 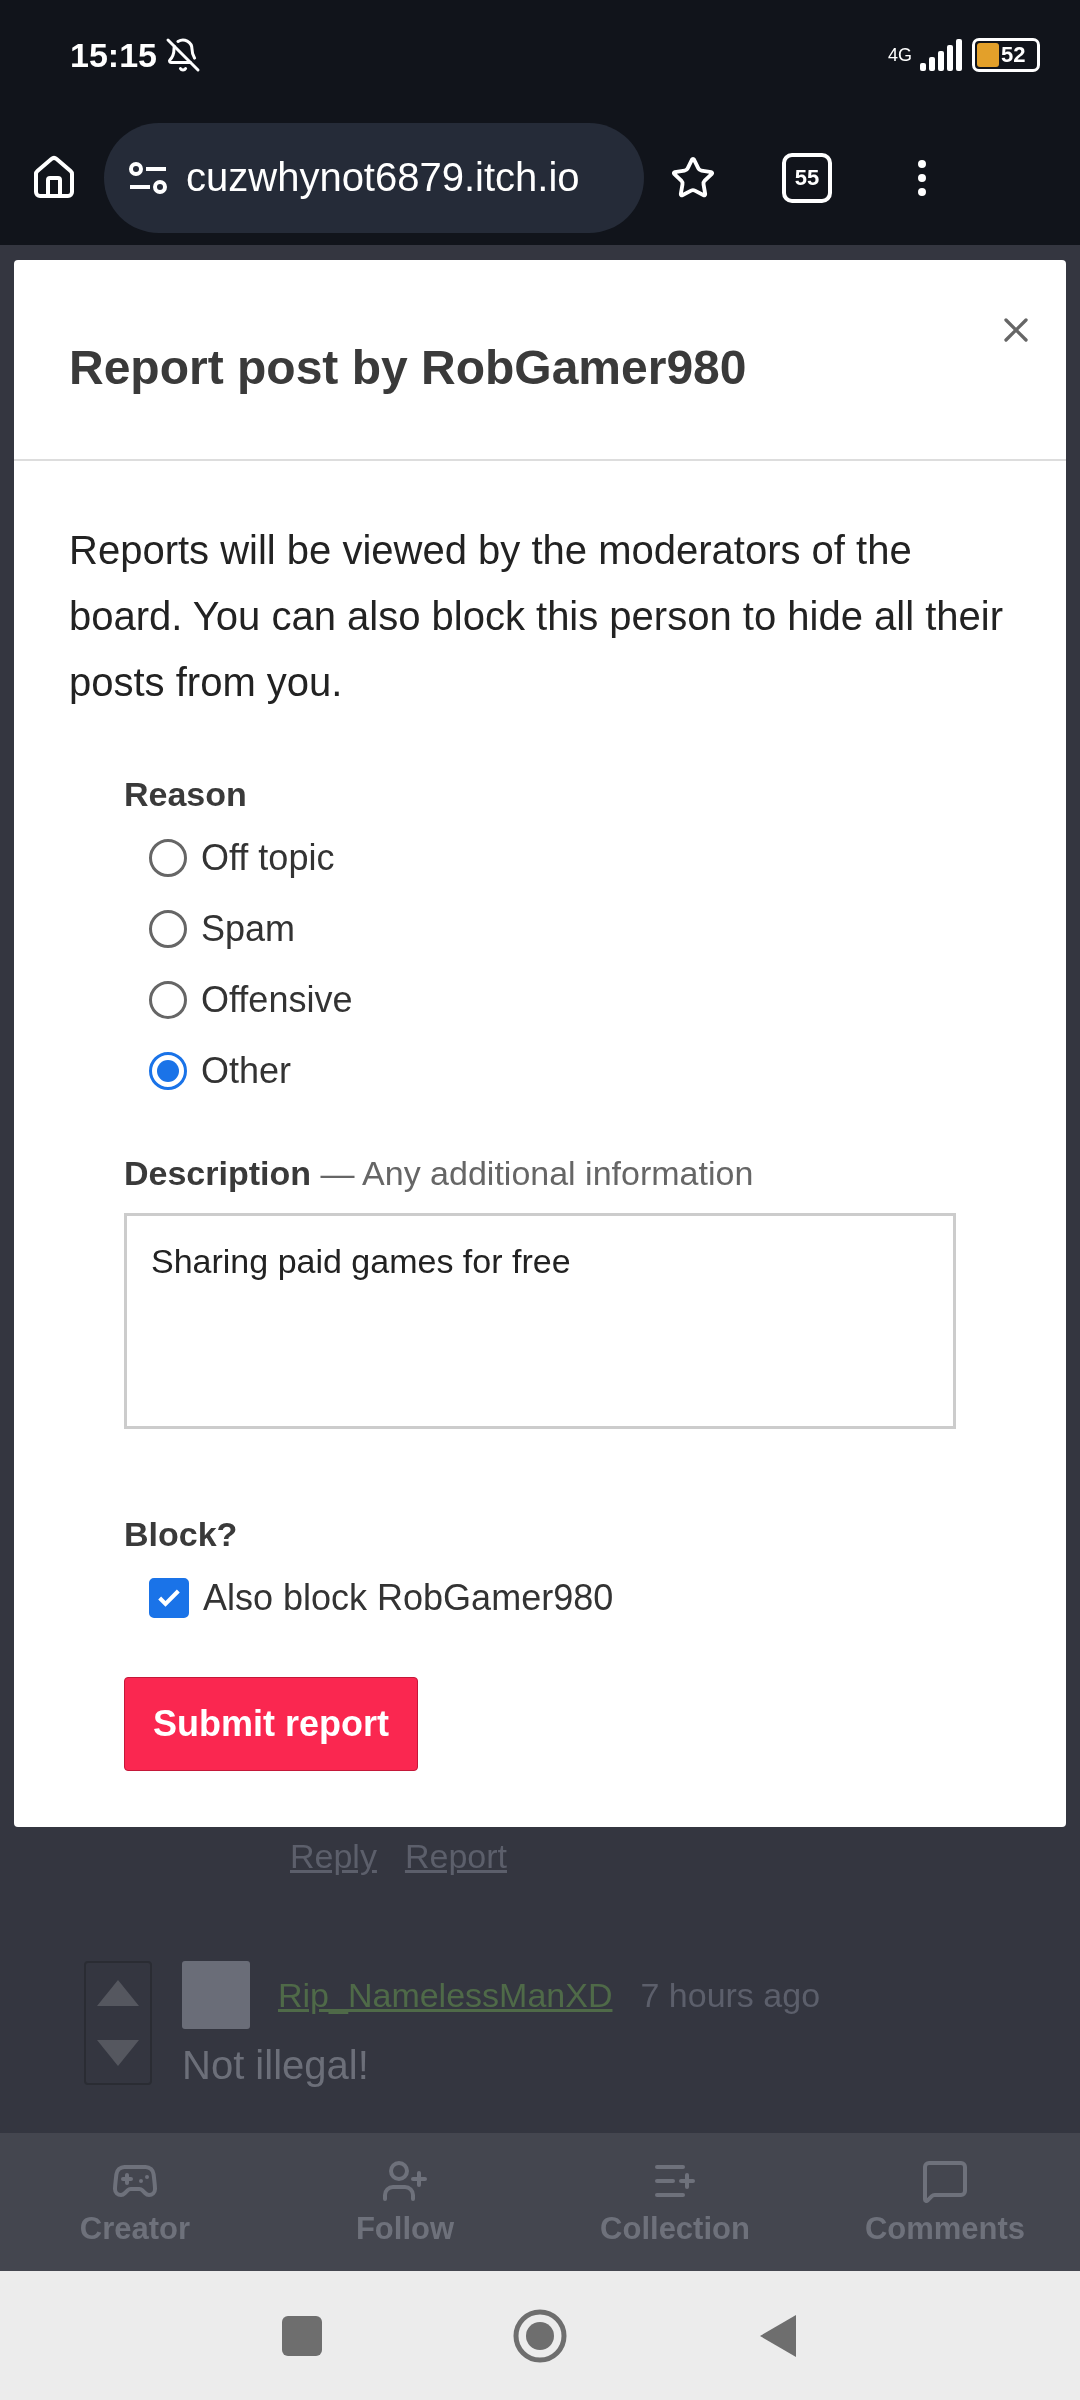 I want to click on bell-off-icon, so click(x=182, y=55).